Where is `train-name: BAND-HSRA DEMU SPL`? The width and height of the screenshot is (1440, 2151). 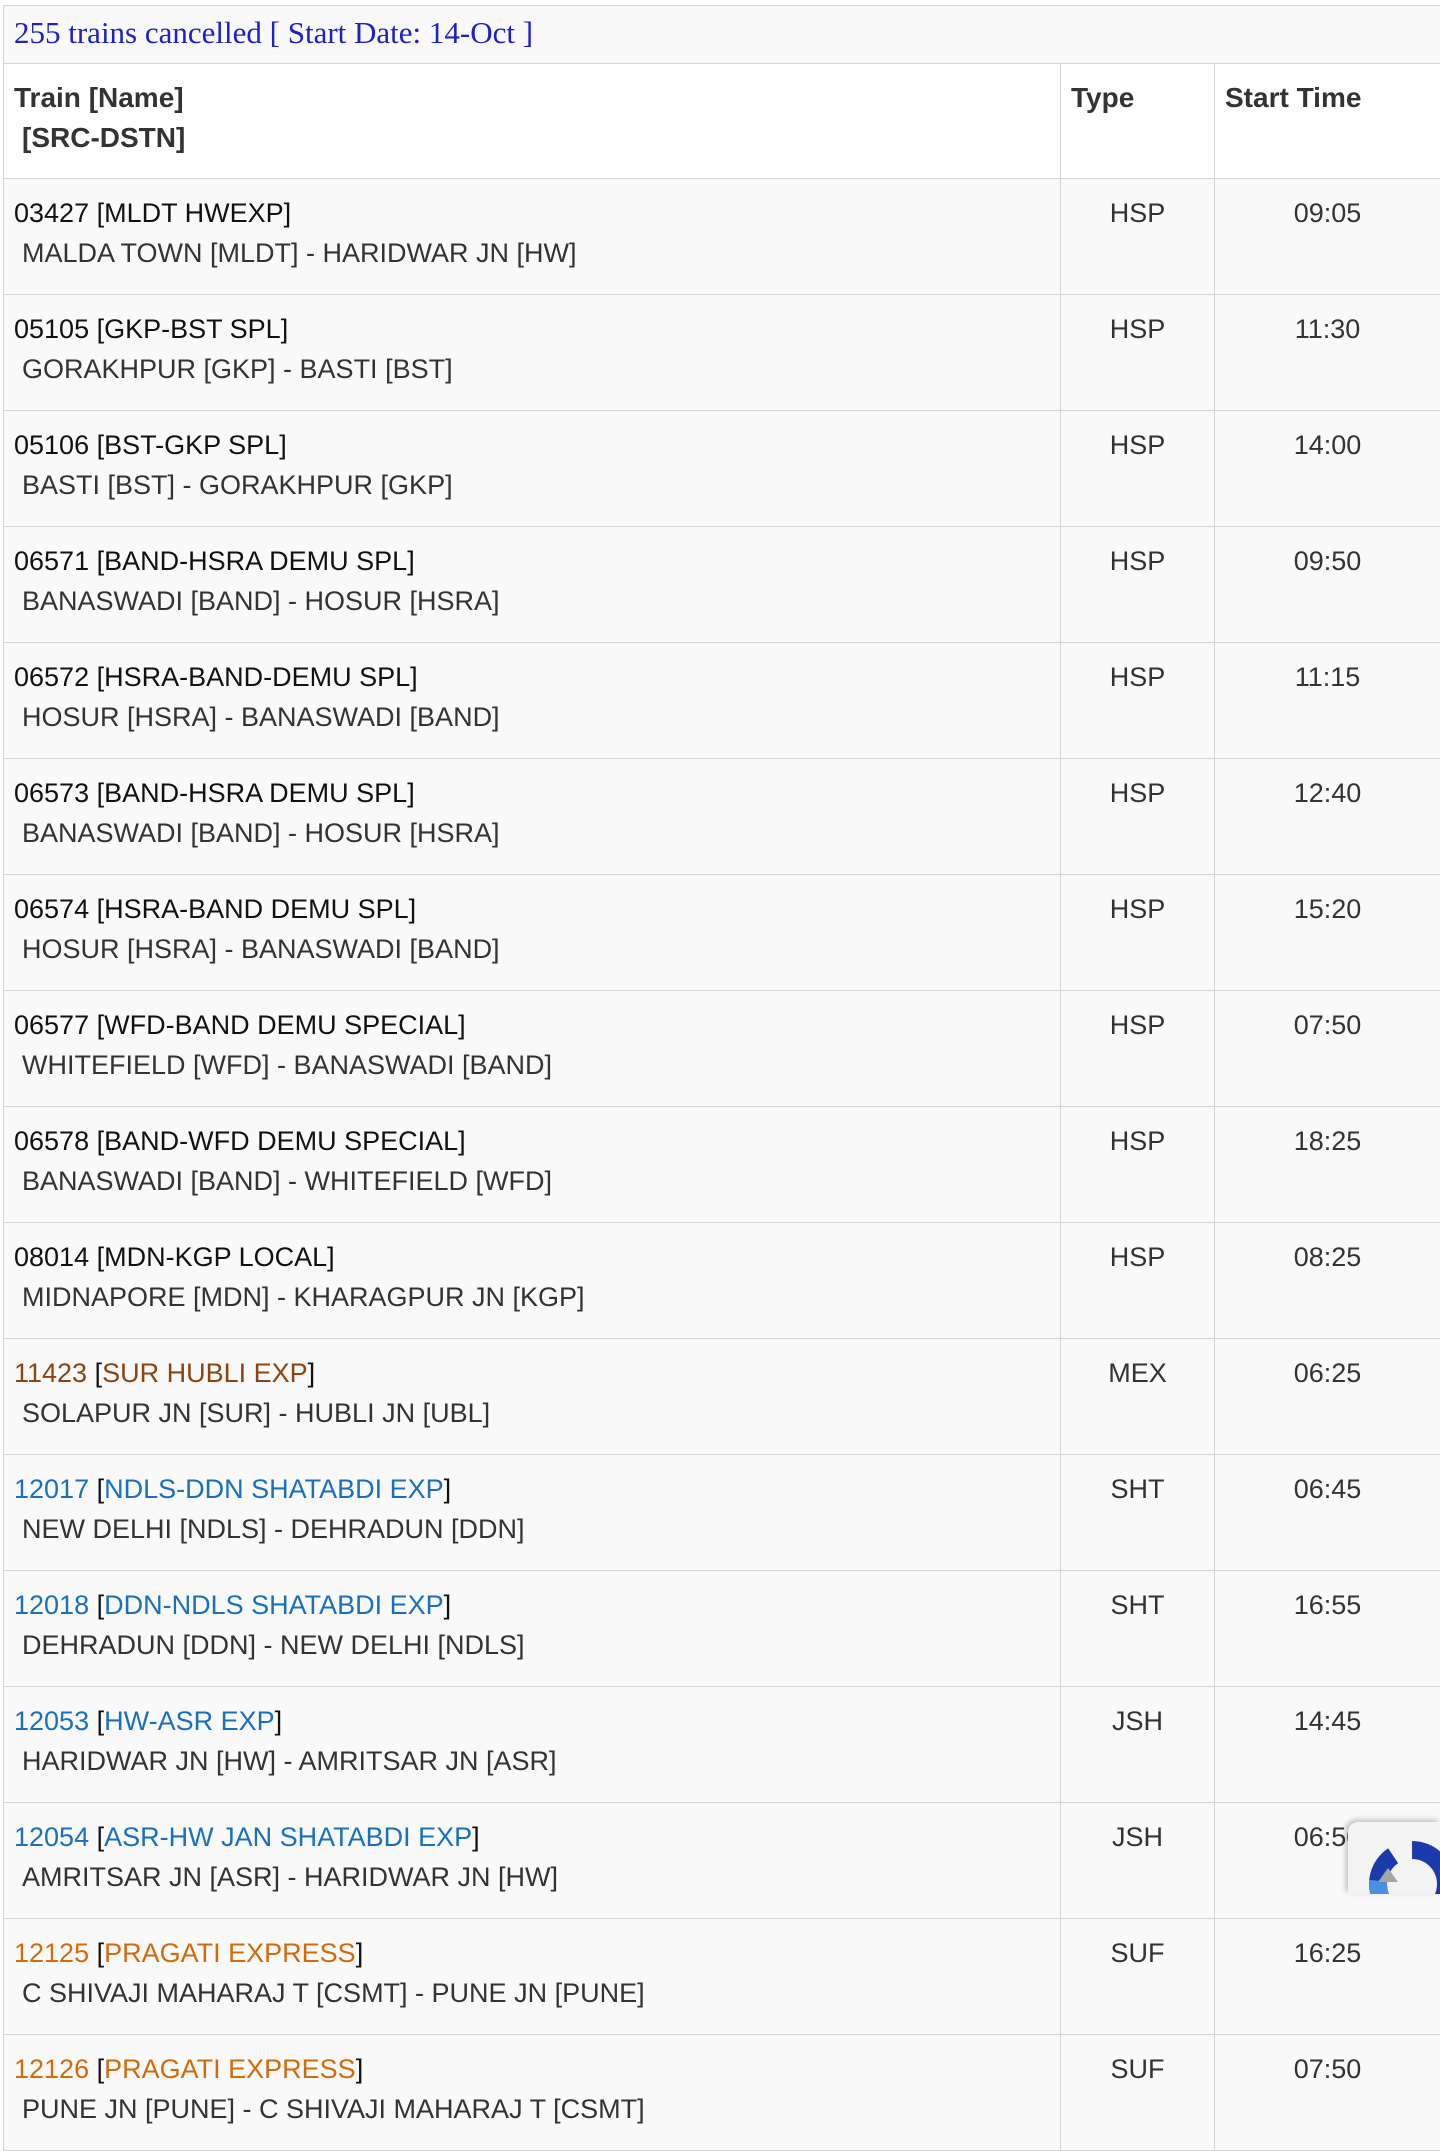
train-name: BAND-HSRA DEMU SPL is located at coordinates (255, 561).